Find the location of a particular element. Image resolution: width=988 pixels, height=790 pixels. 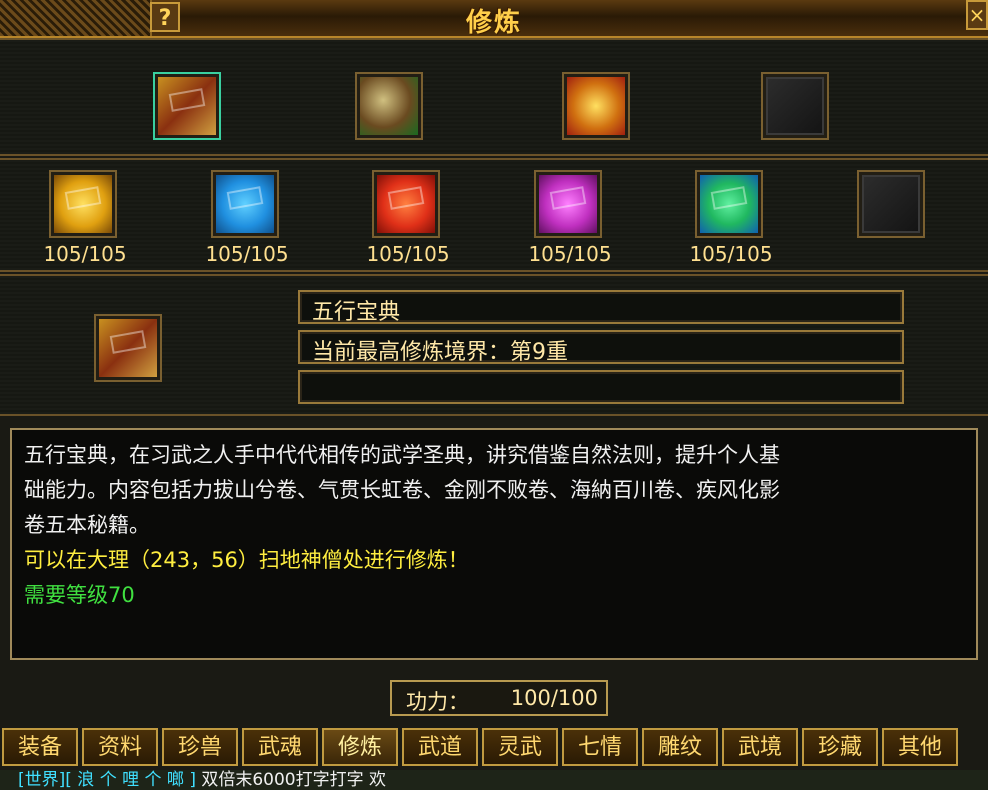

gold-chest-icon is located at coordinates (596, 106).